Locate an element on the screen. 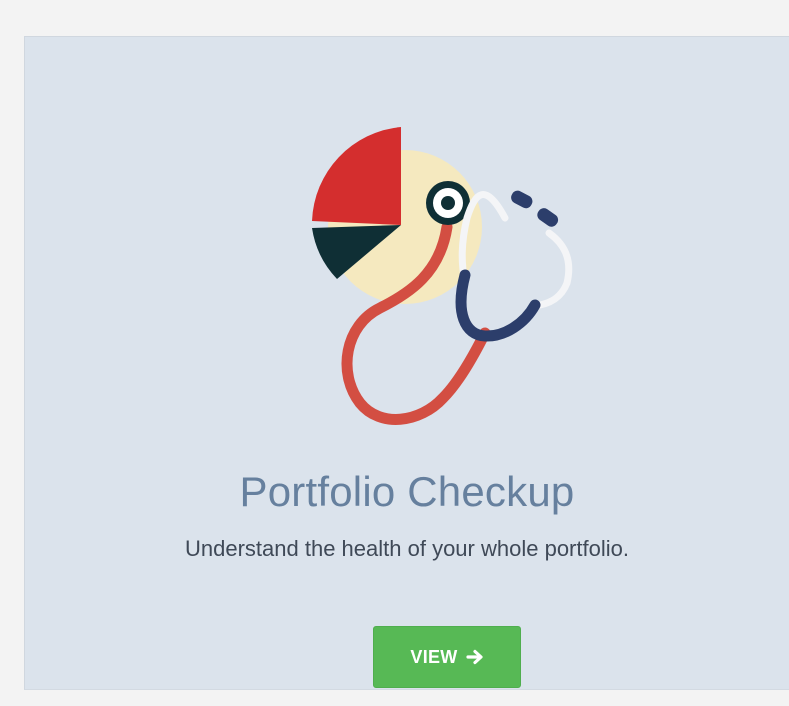  pie-chart-stethoscope-icon is located at coordinates (442, 276).